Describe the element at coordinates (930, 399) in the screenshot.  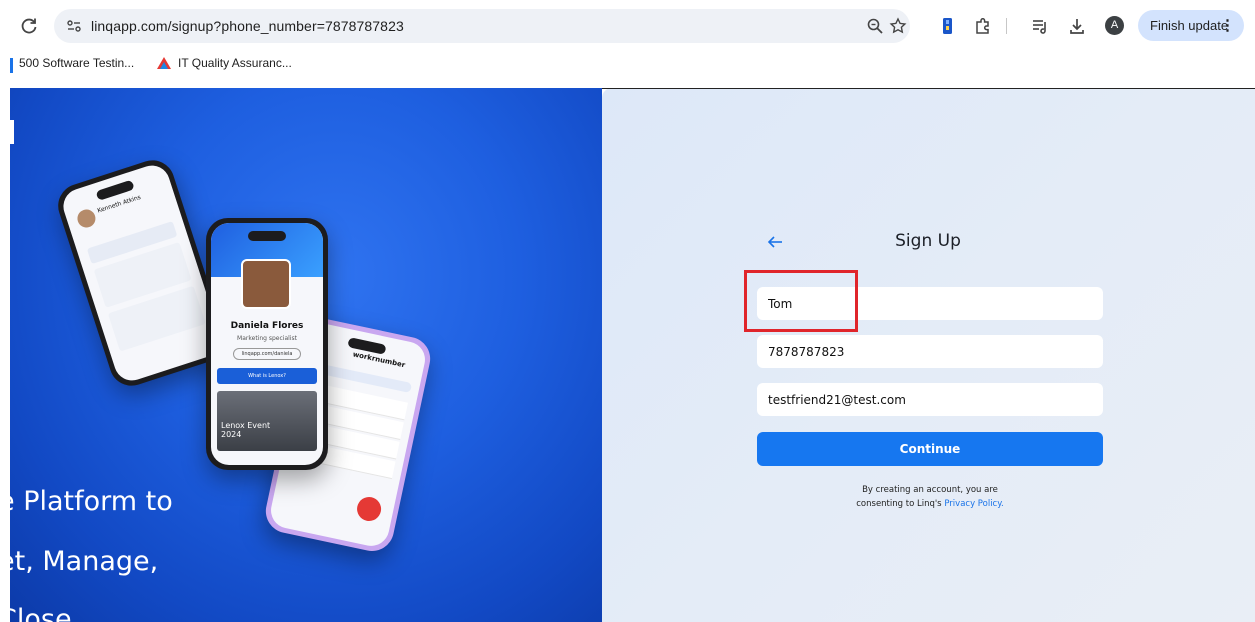
I see `email-field` at that location.